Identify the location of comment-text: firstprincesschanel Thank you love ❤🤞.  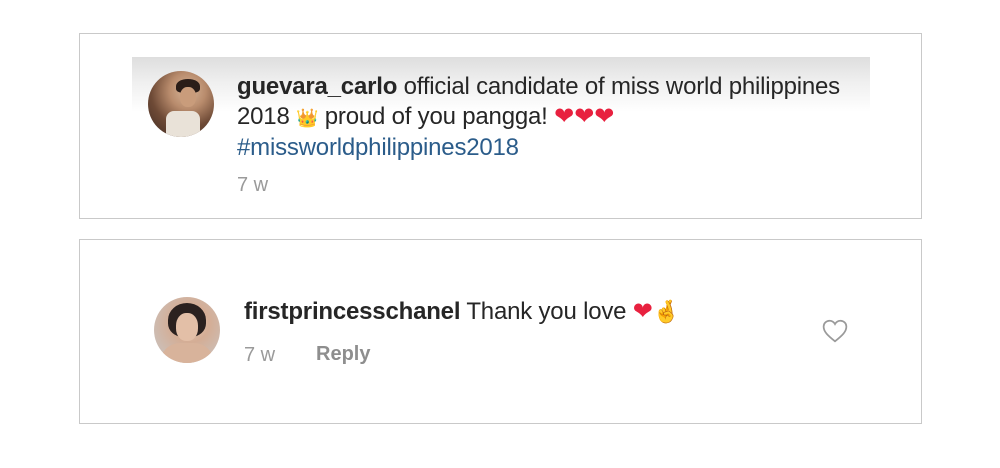
(462, 312).